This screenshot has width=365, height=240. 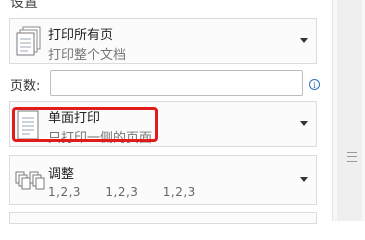 I want to click on print-range-title: 打印所有页, so click(x=81, y=35).